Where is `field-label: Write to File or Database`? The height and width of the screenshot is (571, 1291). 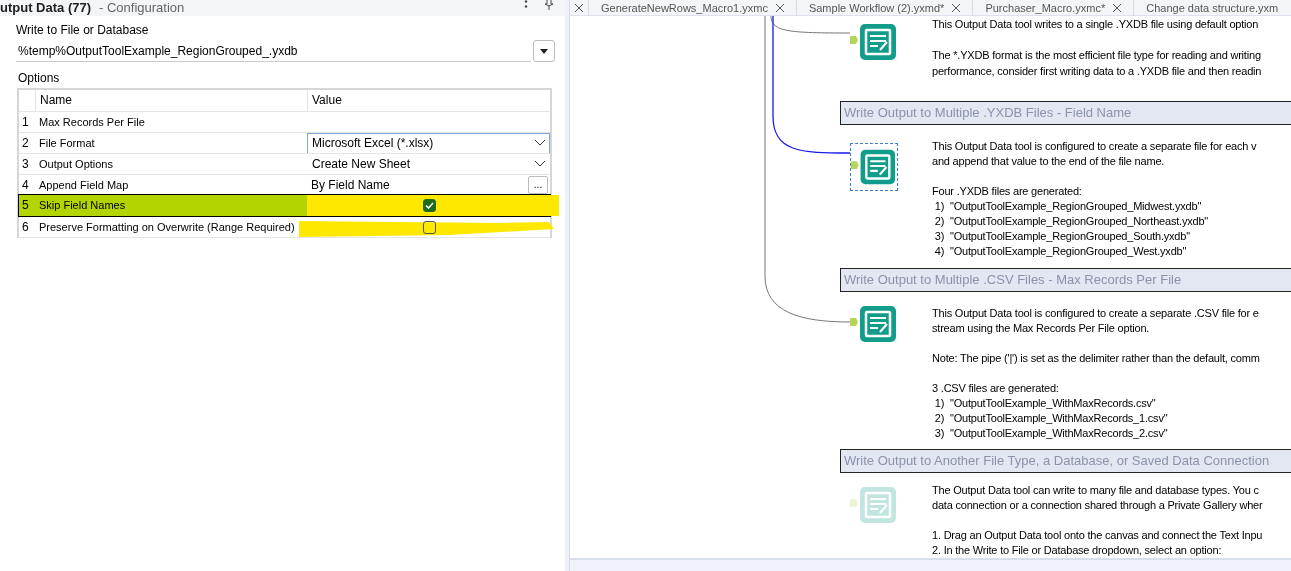 field-label: Write to File or Database is located at coordinates (83, 30).